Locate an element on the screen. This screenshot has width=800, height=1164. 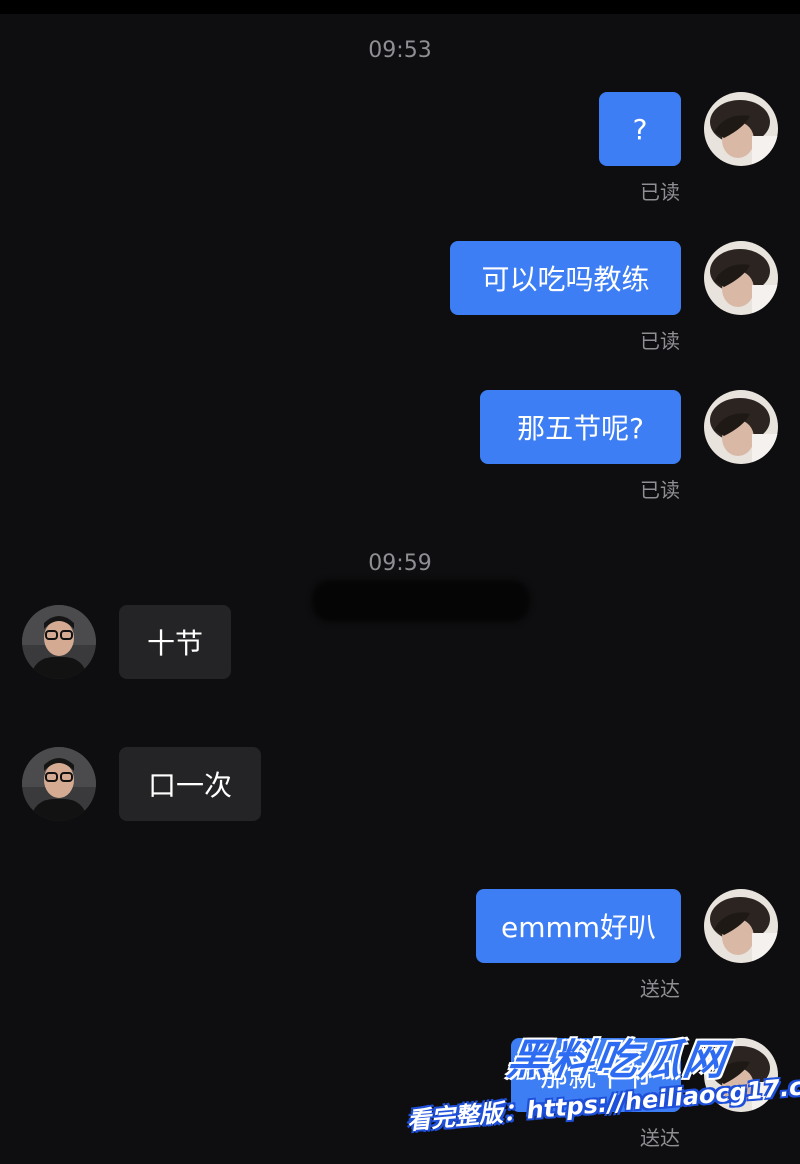
message-bubble: 十节 is located at coordinates (175, 642).